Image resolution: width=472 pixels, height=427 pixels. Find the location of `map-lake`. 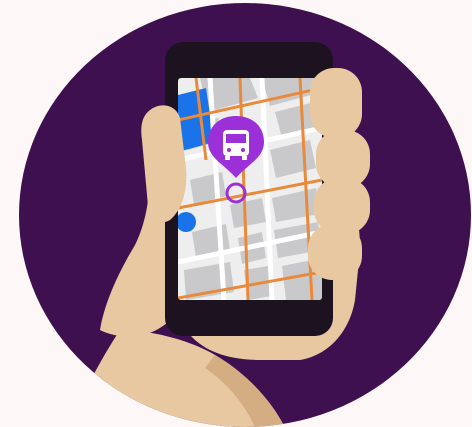

map-lake is located at coordinates (187, 222).